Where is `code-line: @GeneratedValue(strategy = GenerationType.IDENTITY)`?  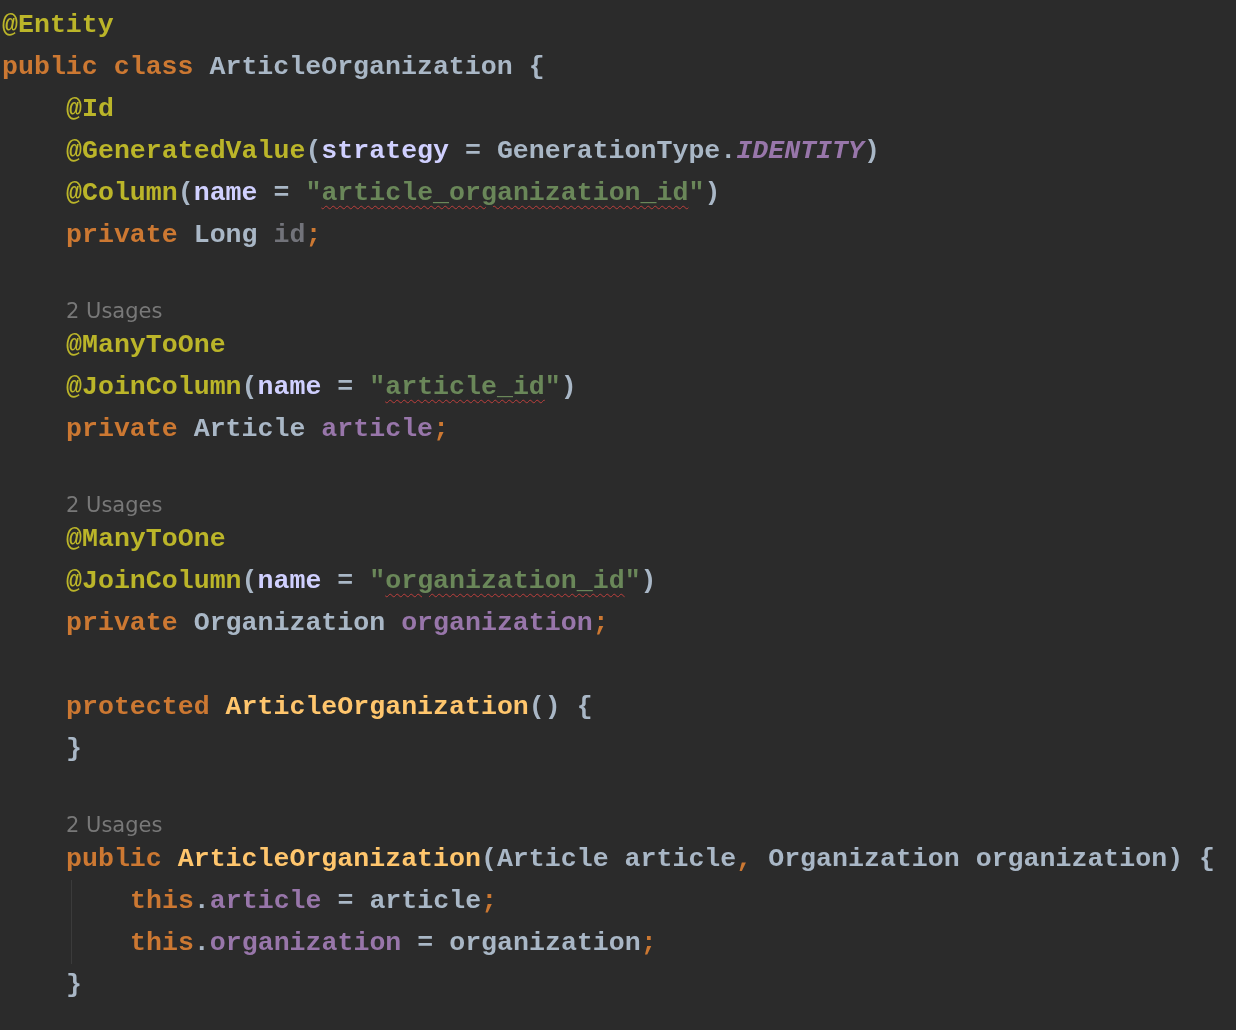 code-line: @GeneratedValue(strategy = GenerationType.IDENTITY) is located at coordinates (473, 151).